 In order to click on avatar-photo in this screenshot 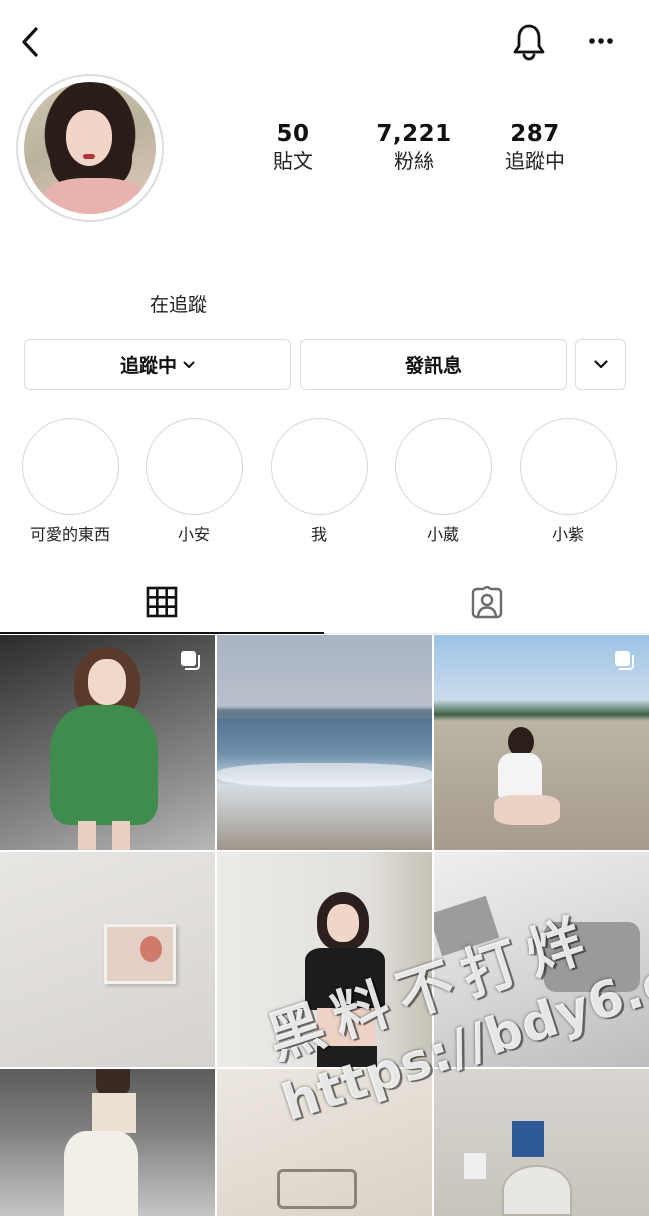, I will do `click(90, 148)`.